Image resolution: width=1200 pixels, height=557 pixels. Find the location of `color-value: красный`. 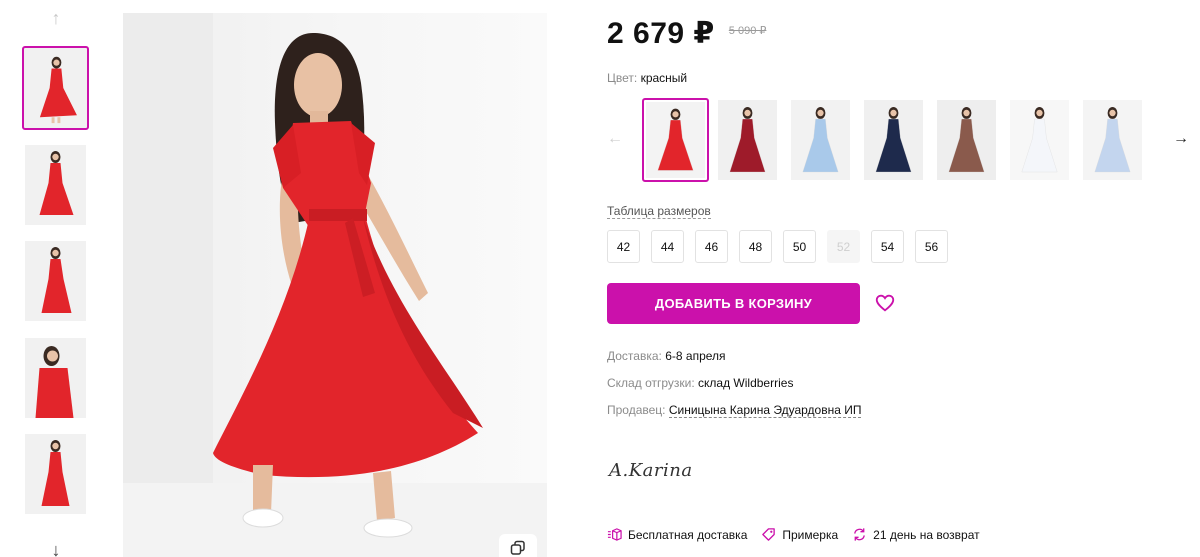

color-value: красный is located at coordinates (664, 78).